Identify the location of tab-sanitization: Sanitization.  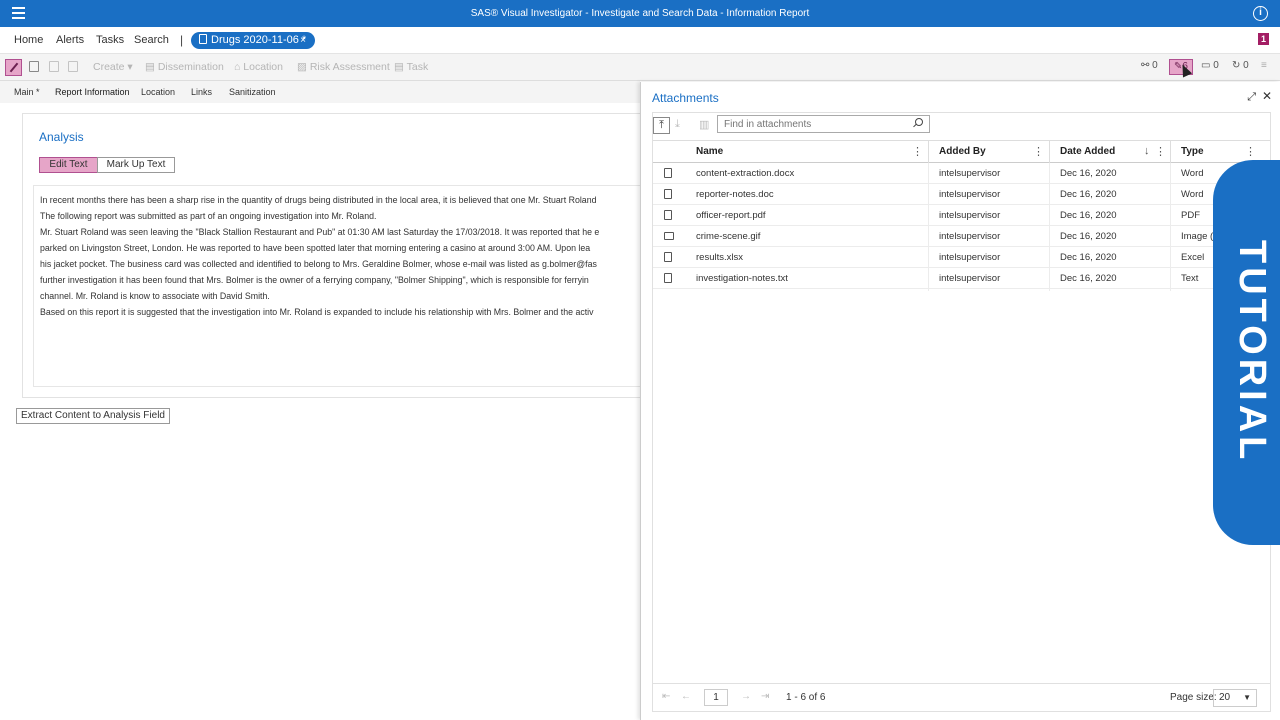
(252, 92).